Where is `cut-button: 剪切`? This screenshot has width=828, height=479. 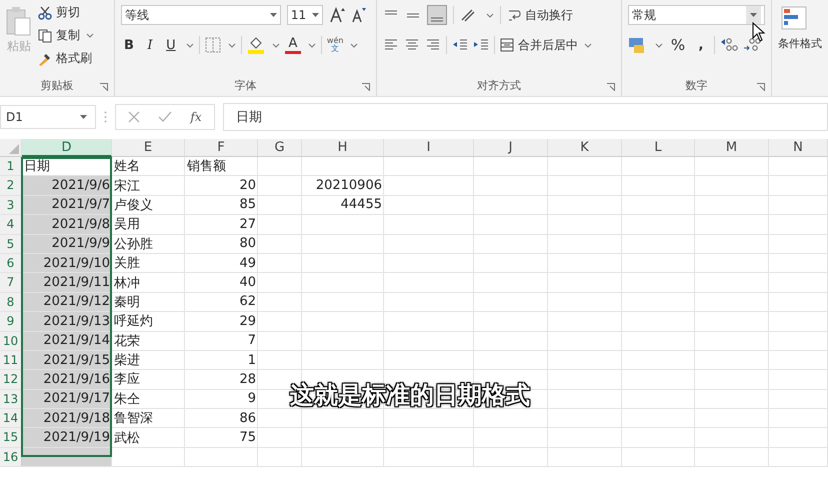
cut-button: 剪切 is located at coordinates (66, 12).